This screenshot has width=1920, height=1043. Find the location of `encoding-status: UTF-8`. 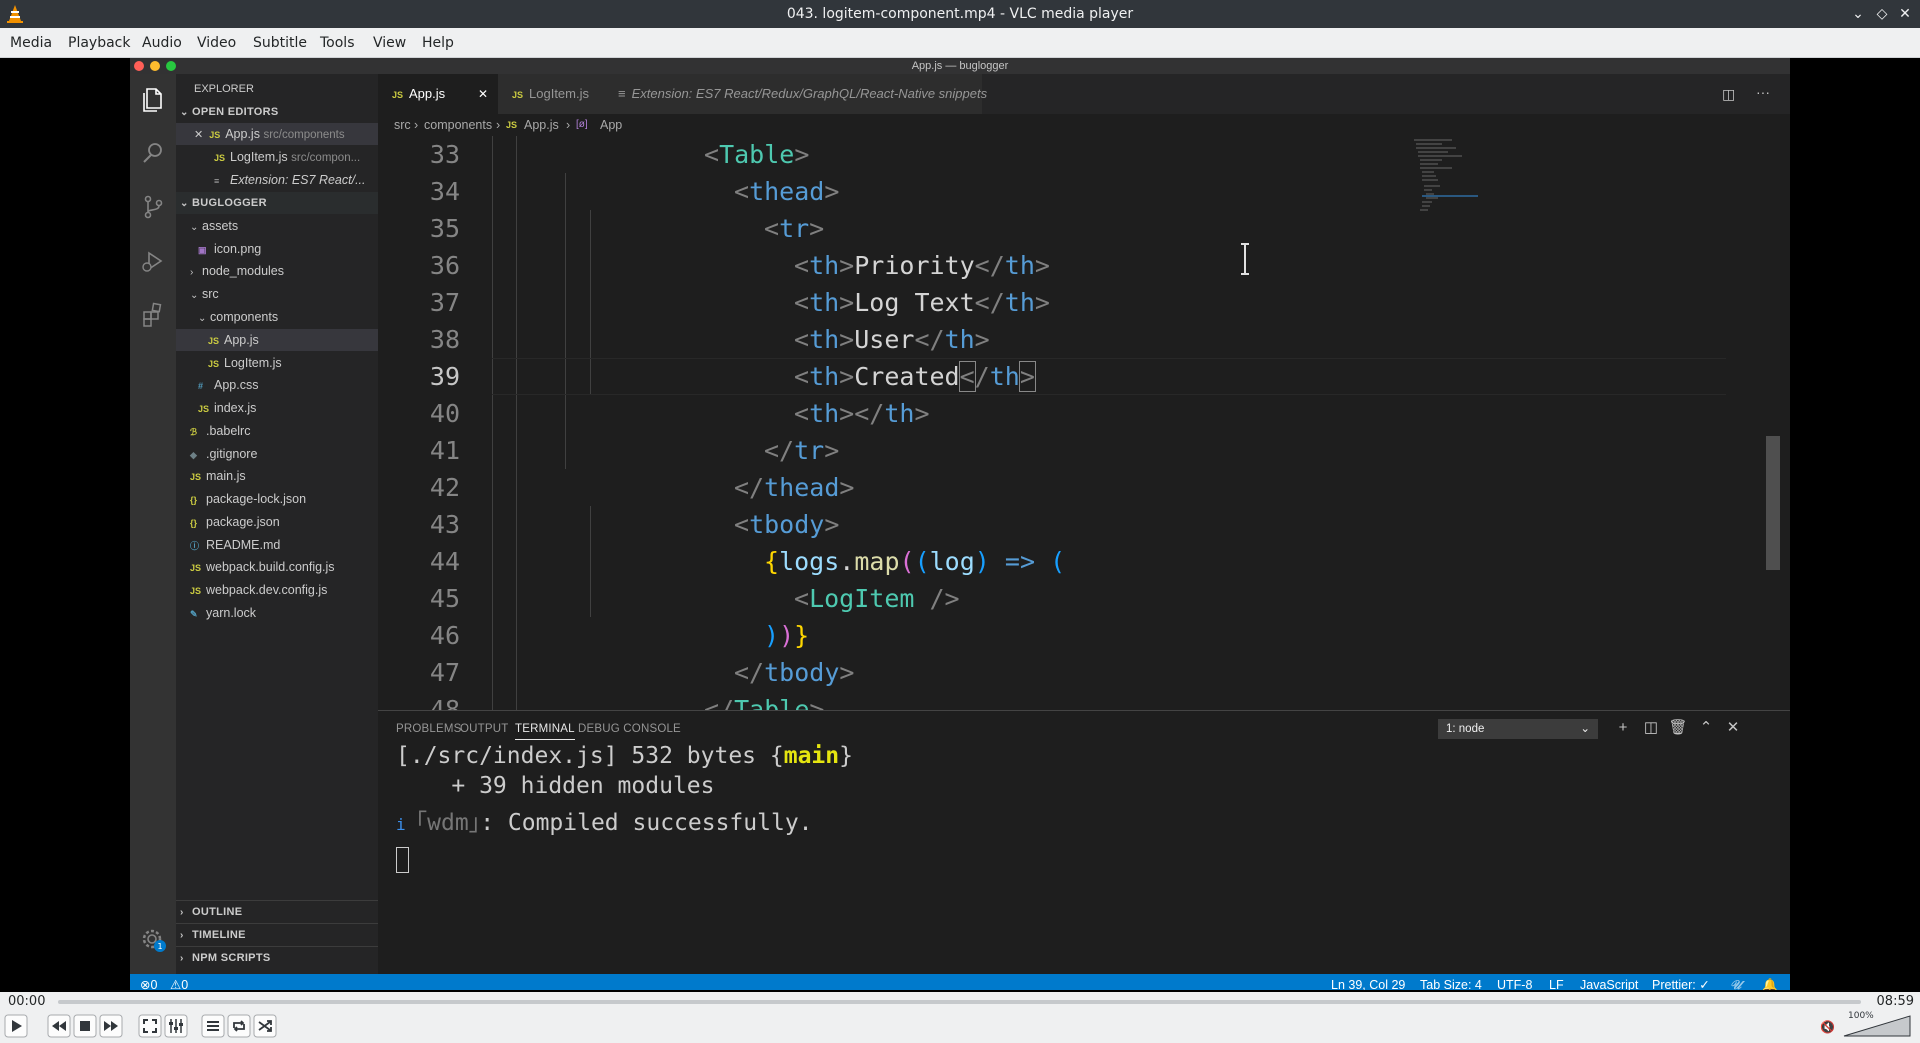

encoding-status: UTF-8 is located at coordinates (1514, 982).